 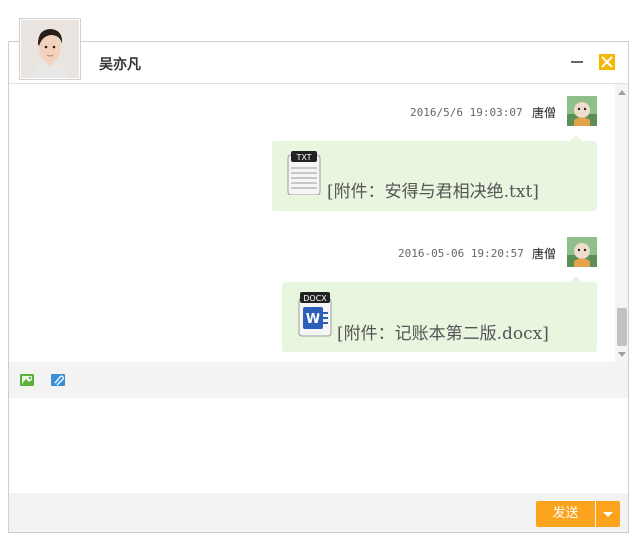 What do you see at coordinates (313, 319) in the screenshot?
I see `svg-text: W` at bounding box center [313, 319].